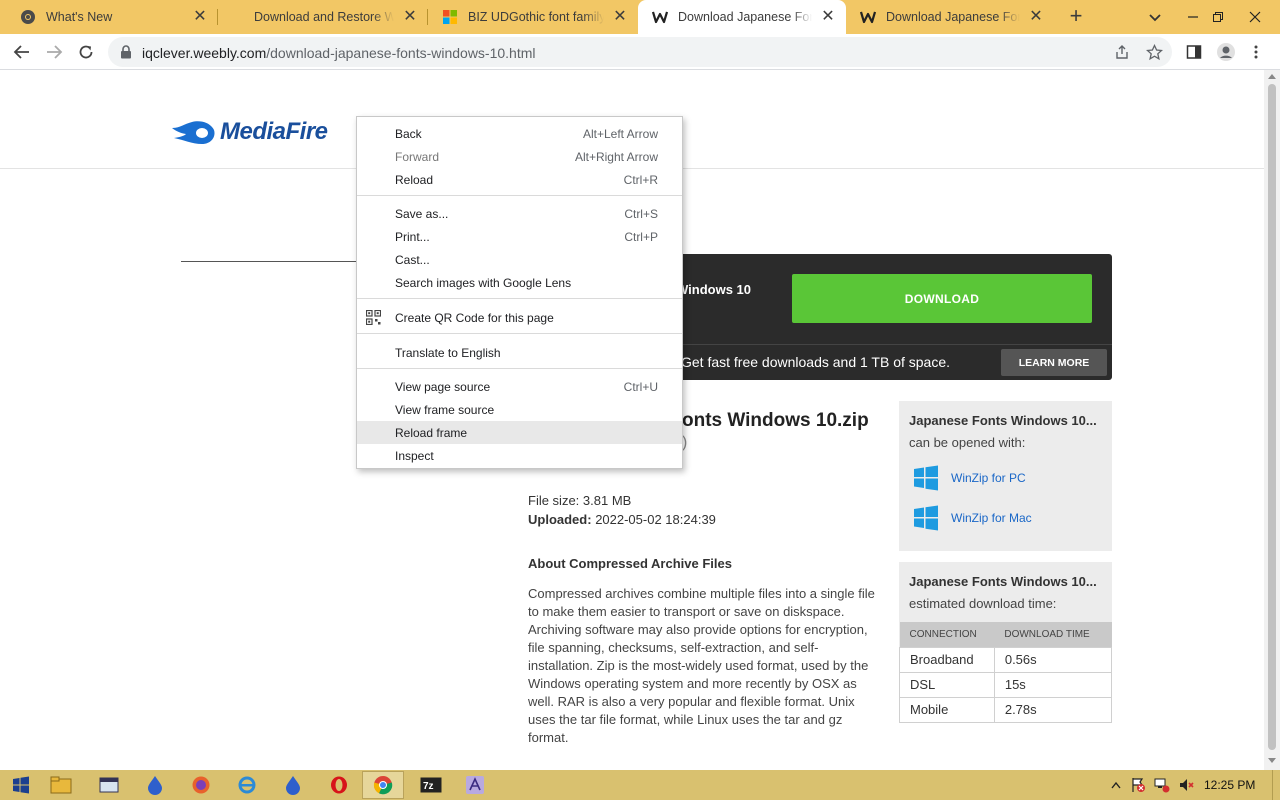 The height and width of the screenshot is (800, 1280). Describe the element at coordinates (519, 455) in the screenshot. I see `menu-item-inspect: Inspect` at that location.